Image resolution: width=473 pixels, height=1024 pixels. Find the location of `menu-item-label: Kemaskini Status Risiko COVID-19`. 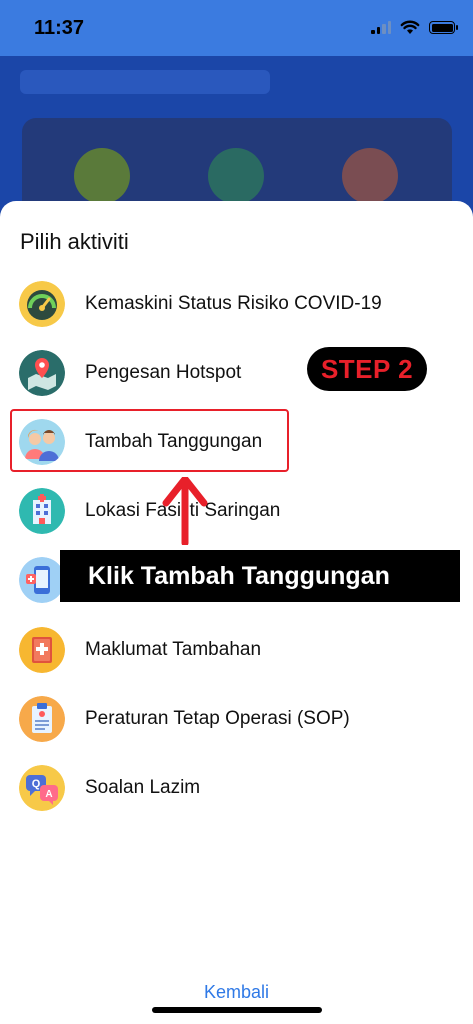

menu-item-label: Kemaskini Status Risiko COVID-19 is located at coordinates (233, 303).